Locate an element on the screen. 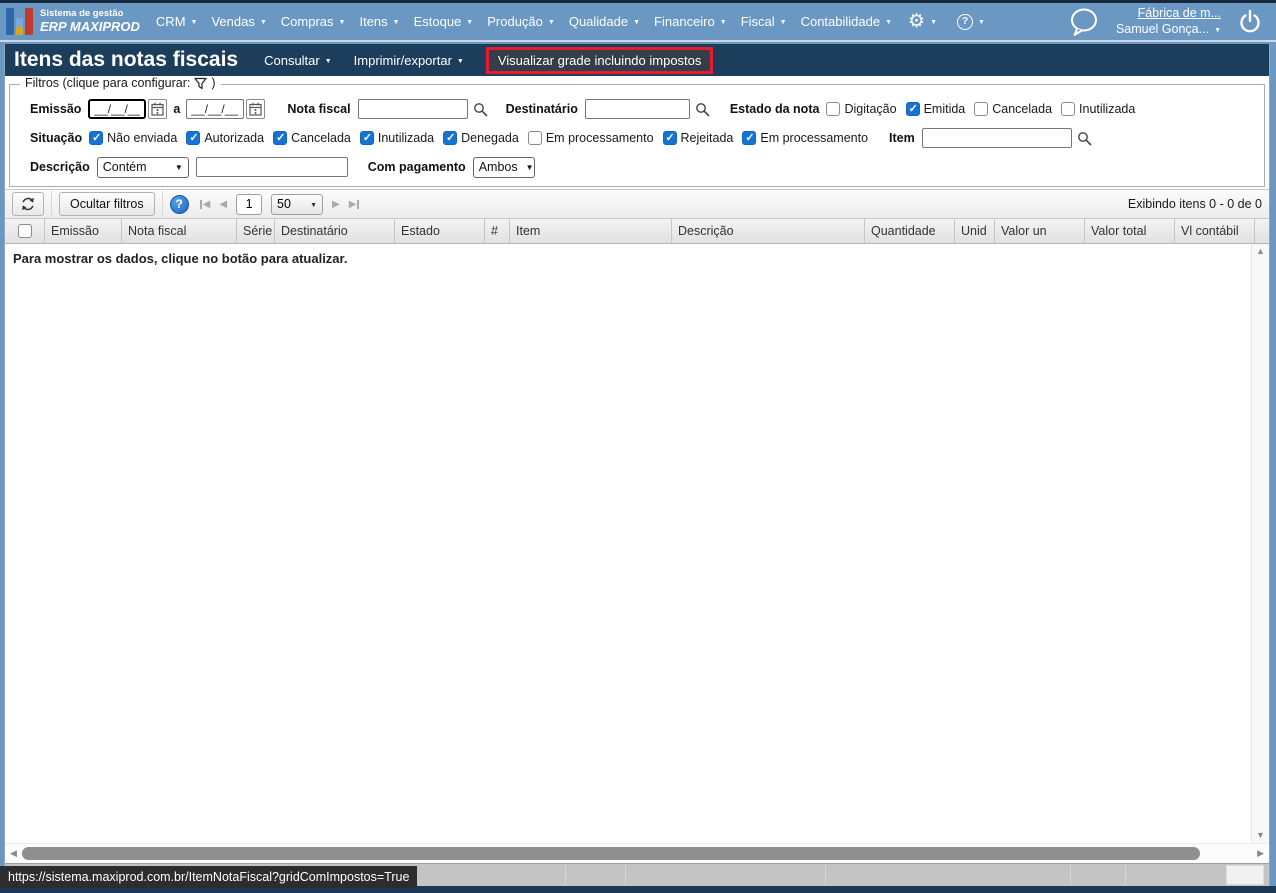  emissao-to-input is located at coordinates (215, 109).